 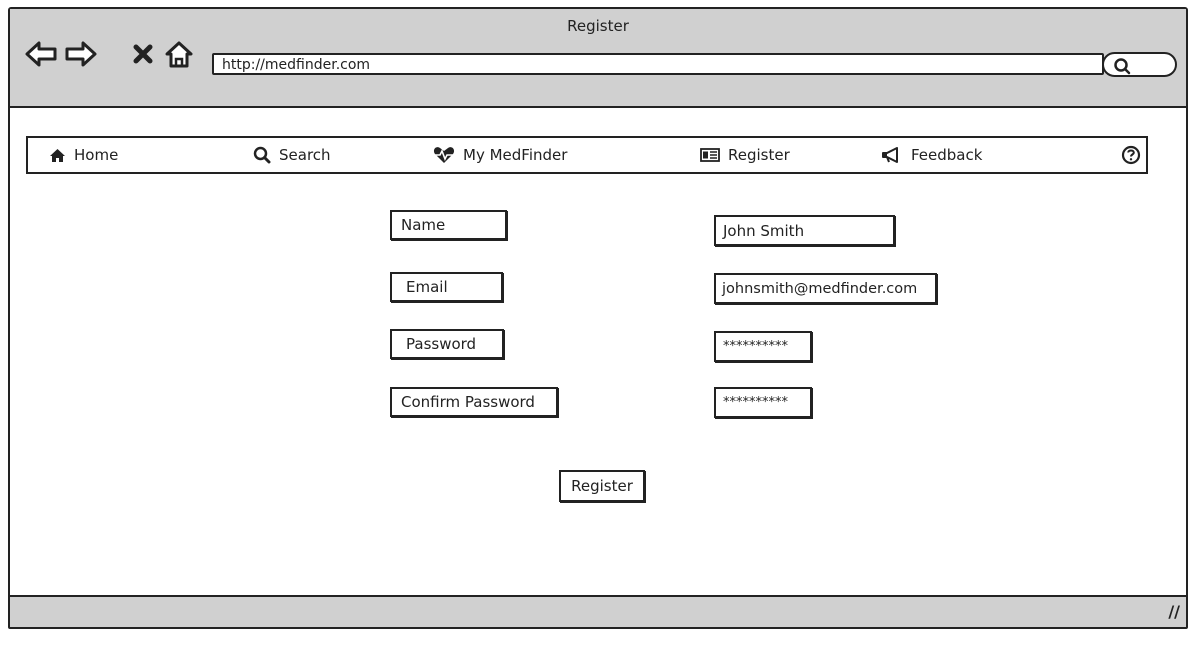 What do you see at coordinates (515, 155) in the screenshot?
I see `menu-item-label: My MedFinder` at bounding box center [515, 155].